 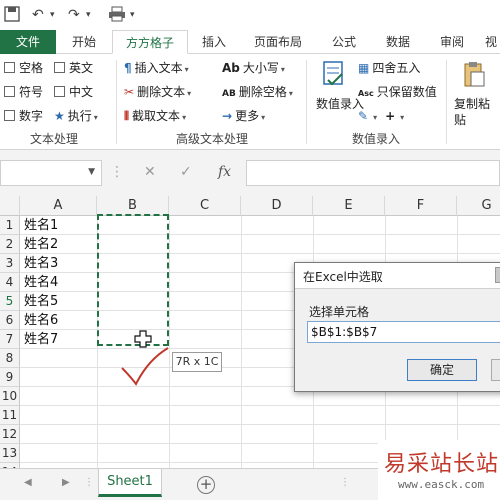 What do you see at coordinates (277, 206) in the screenshot?
I see `column-header: D` at bounding box center [277, 206].